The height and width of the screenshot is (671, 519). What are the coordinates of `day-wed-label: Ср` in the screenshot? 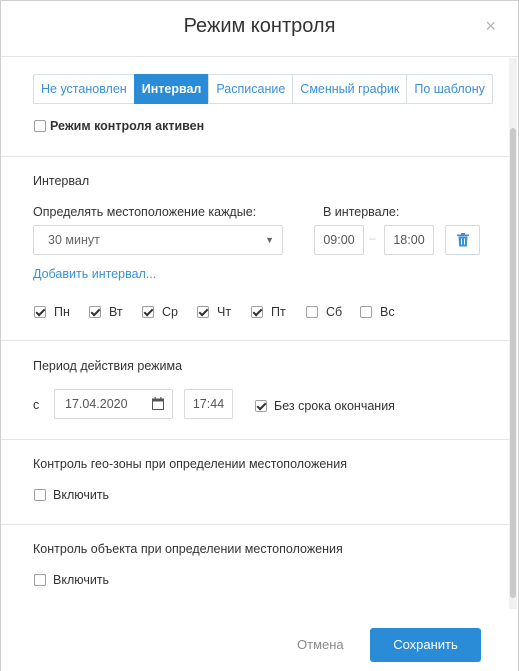 It's located at (170, 312).